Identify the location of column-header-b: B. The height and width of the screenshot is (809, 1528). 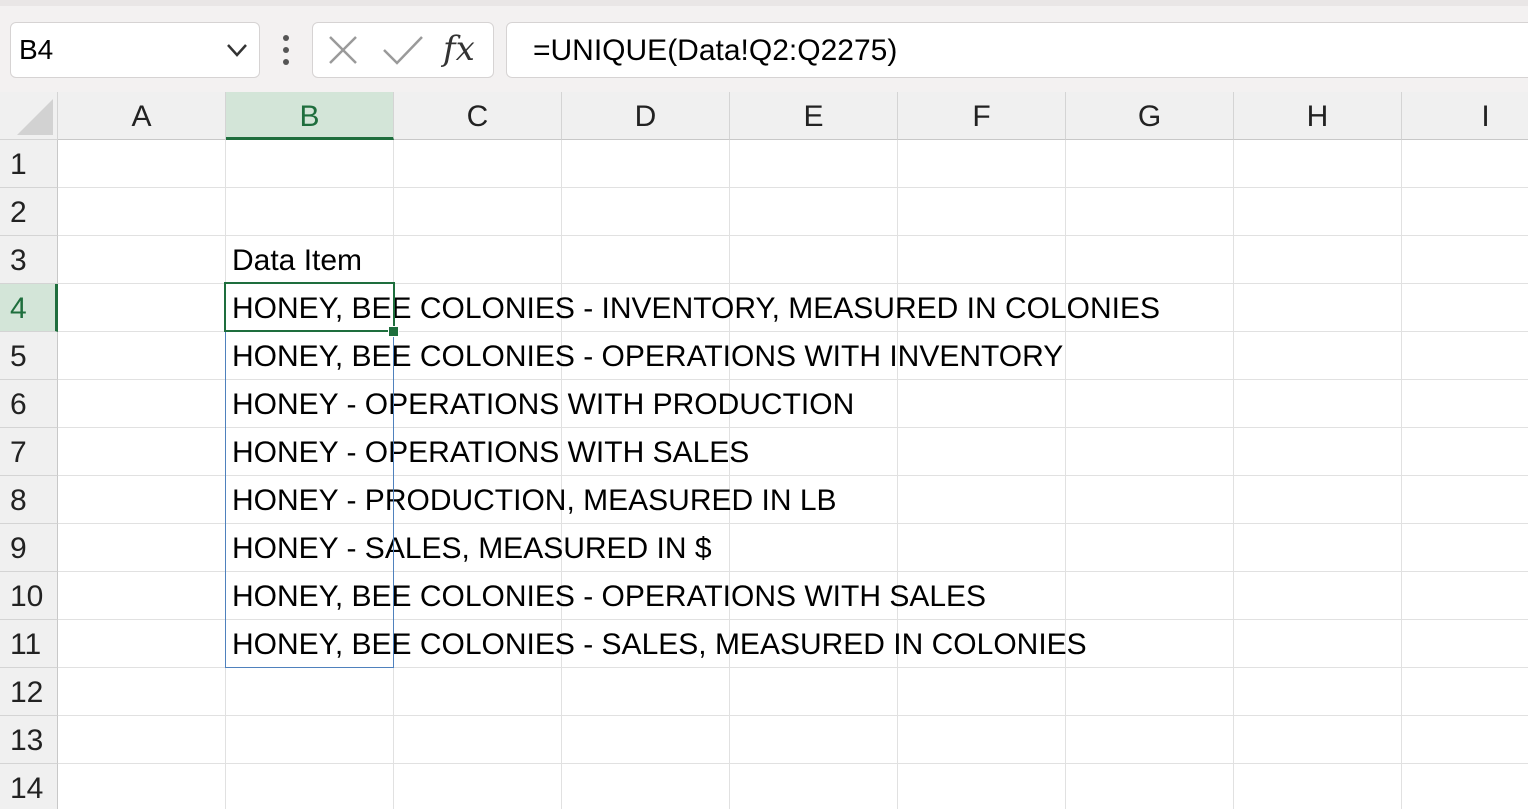
(310, 116).